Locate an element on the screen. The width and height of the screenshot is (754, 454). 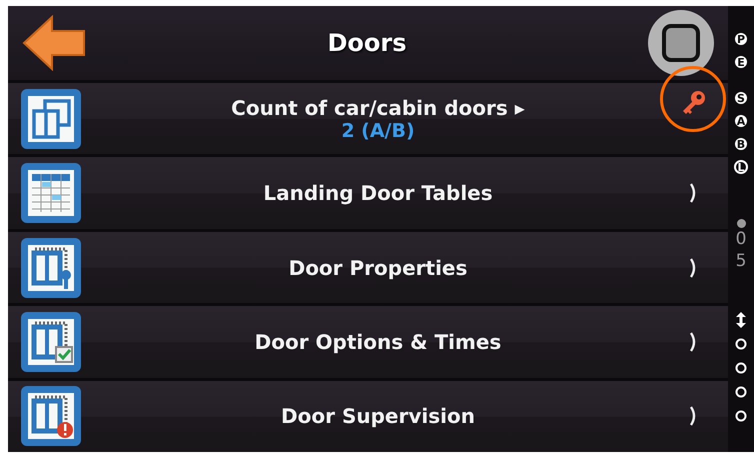
door-checkmark-icon is located at coordinates (51, 341).